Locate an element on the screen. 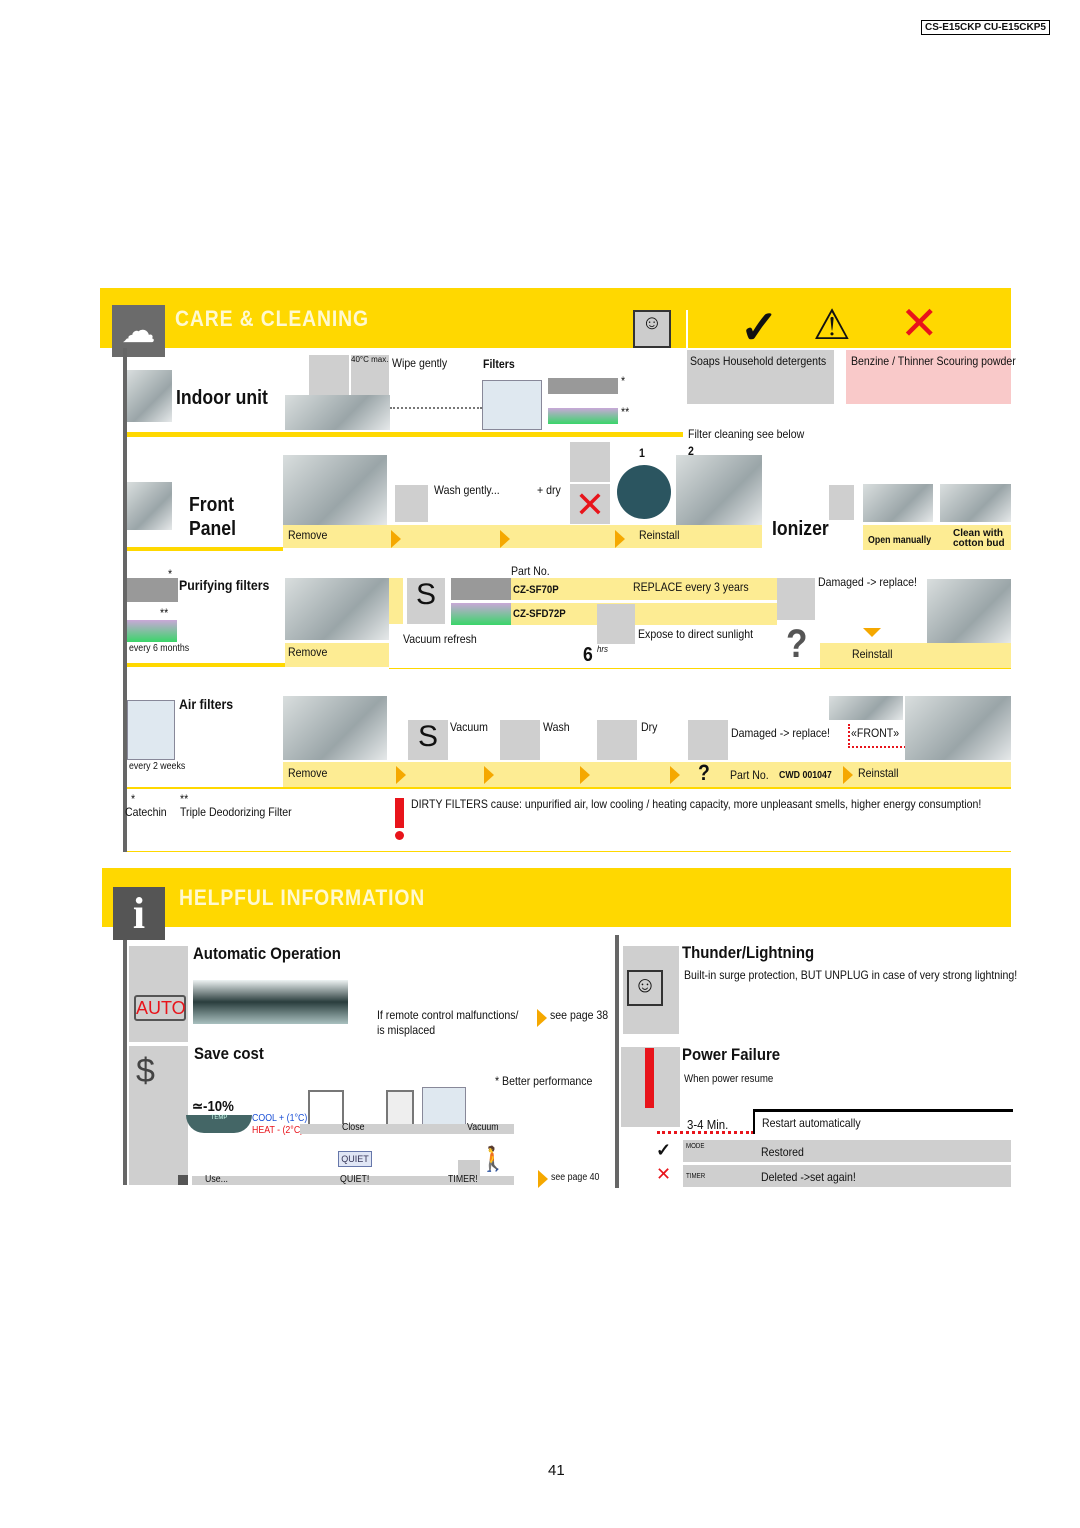 The height and width of the screenshot is (1528, 1080). star-single: * is located at coordinates (623, 381).